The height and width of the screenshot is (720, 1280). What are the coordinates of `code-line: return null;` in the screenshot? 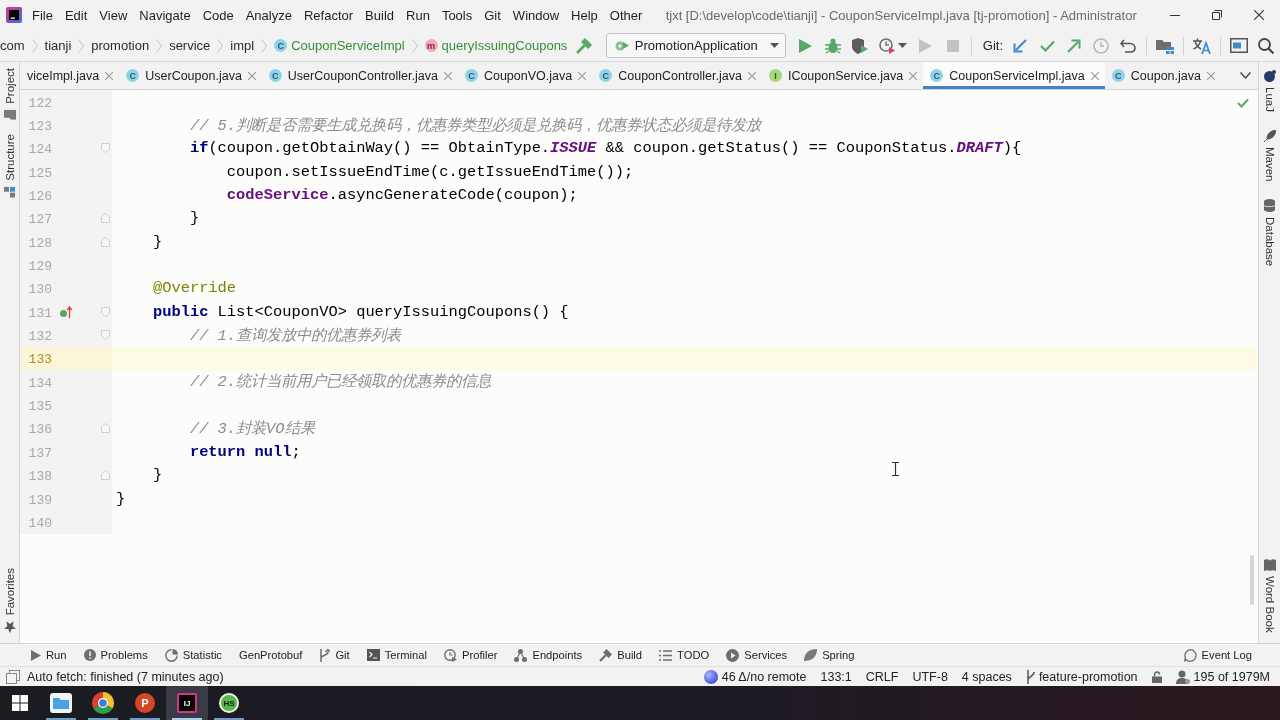 It's located at (245, 451).